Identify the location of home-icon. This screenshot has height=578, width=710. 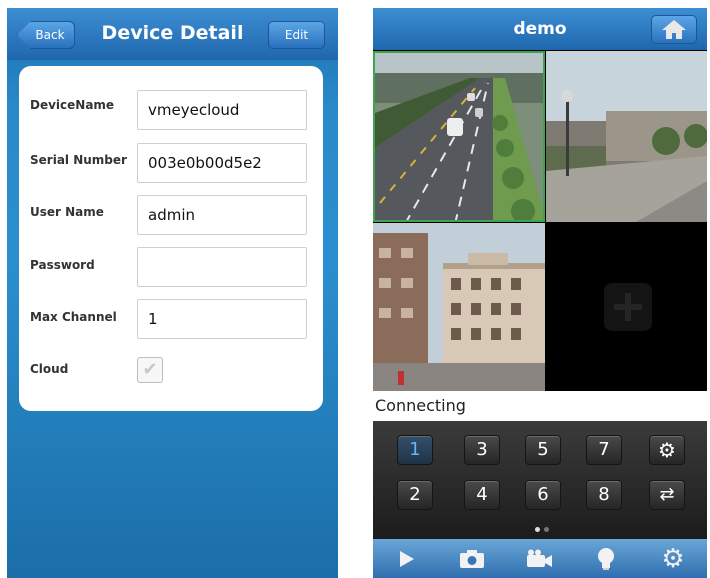
(674, 29).